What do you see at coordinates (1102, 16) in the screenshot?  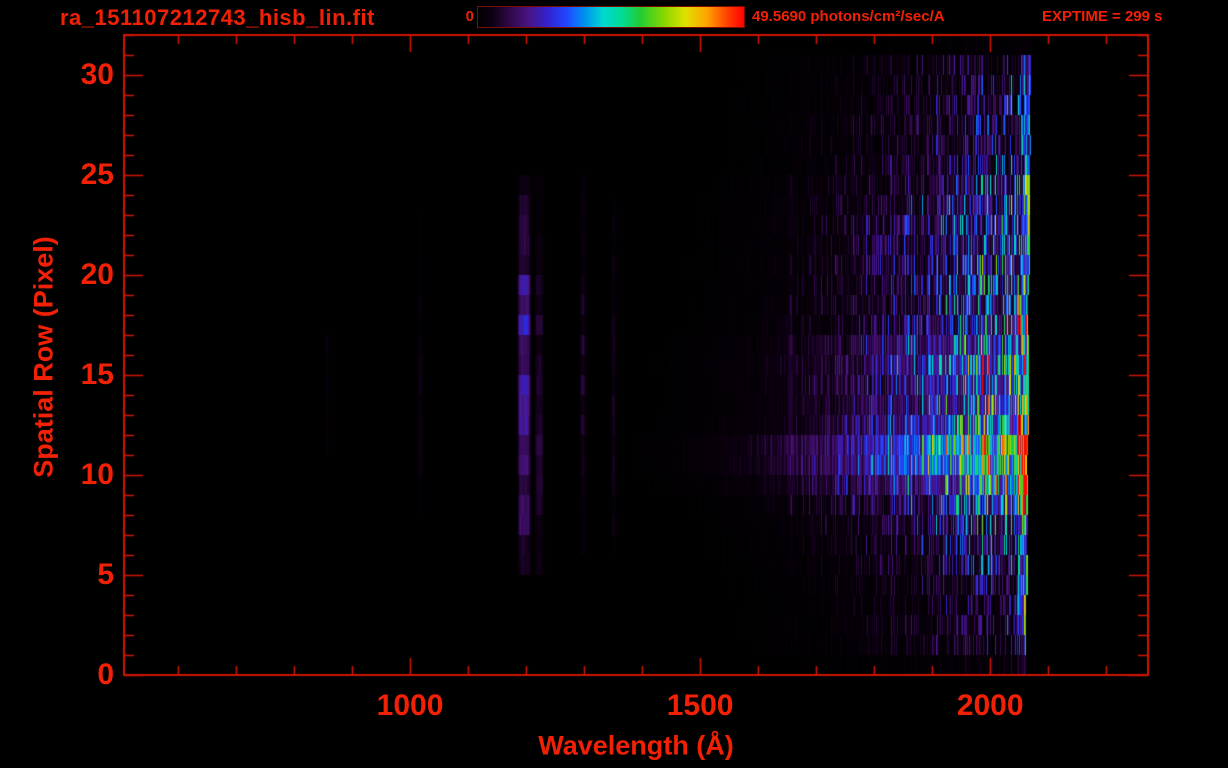 I see `exptime-label: EXPTIME = 299 s` at bounding box center [1102, 16].